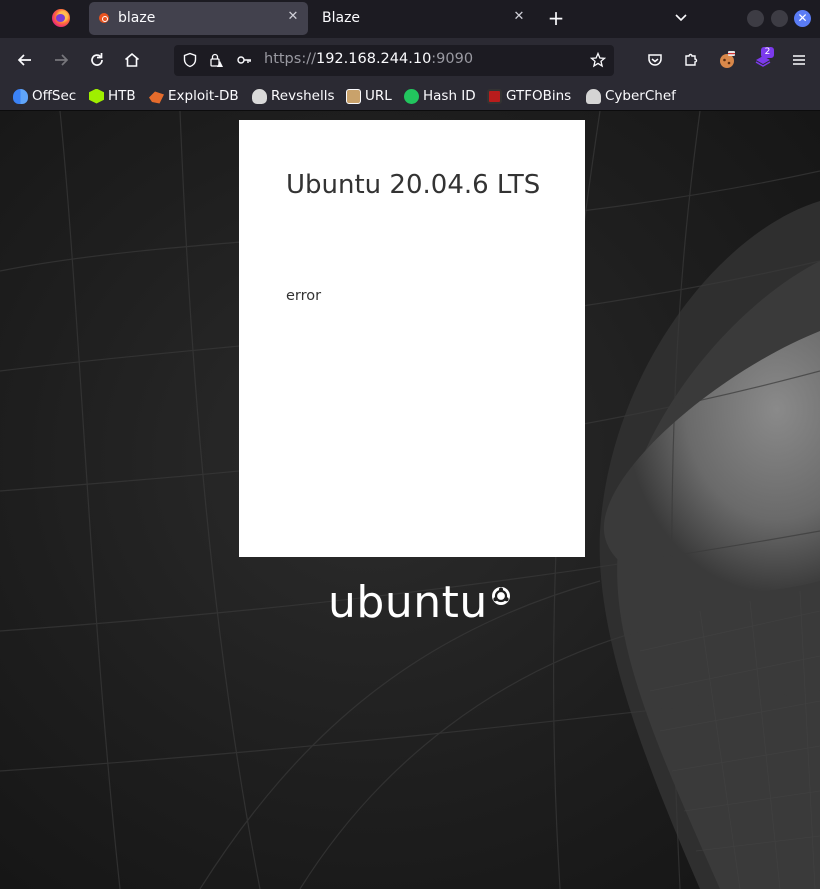 The image size is (820, 889). What do you see at coordinates (593, 96) in the screenshot?
I see `cyberchef-icon` at bounding box center [593, 96].